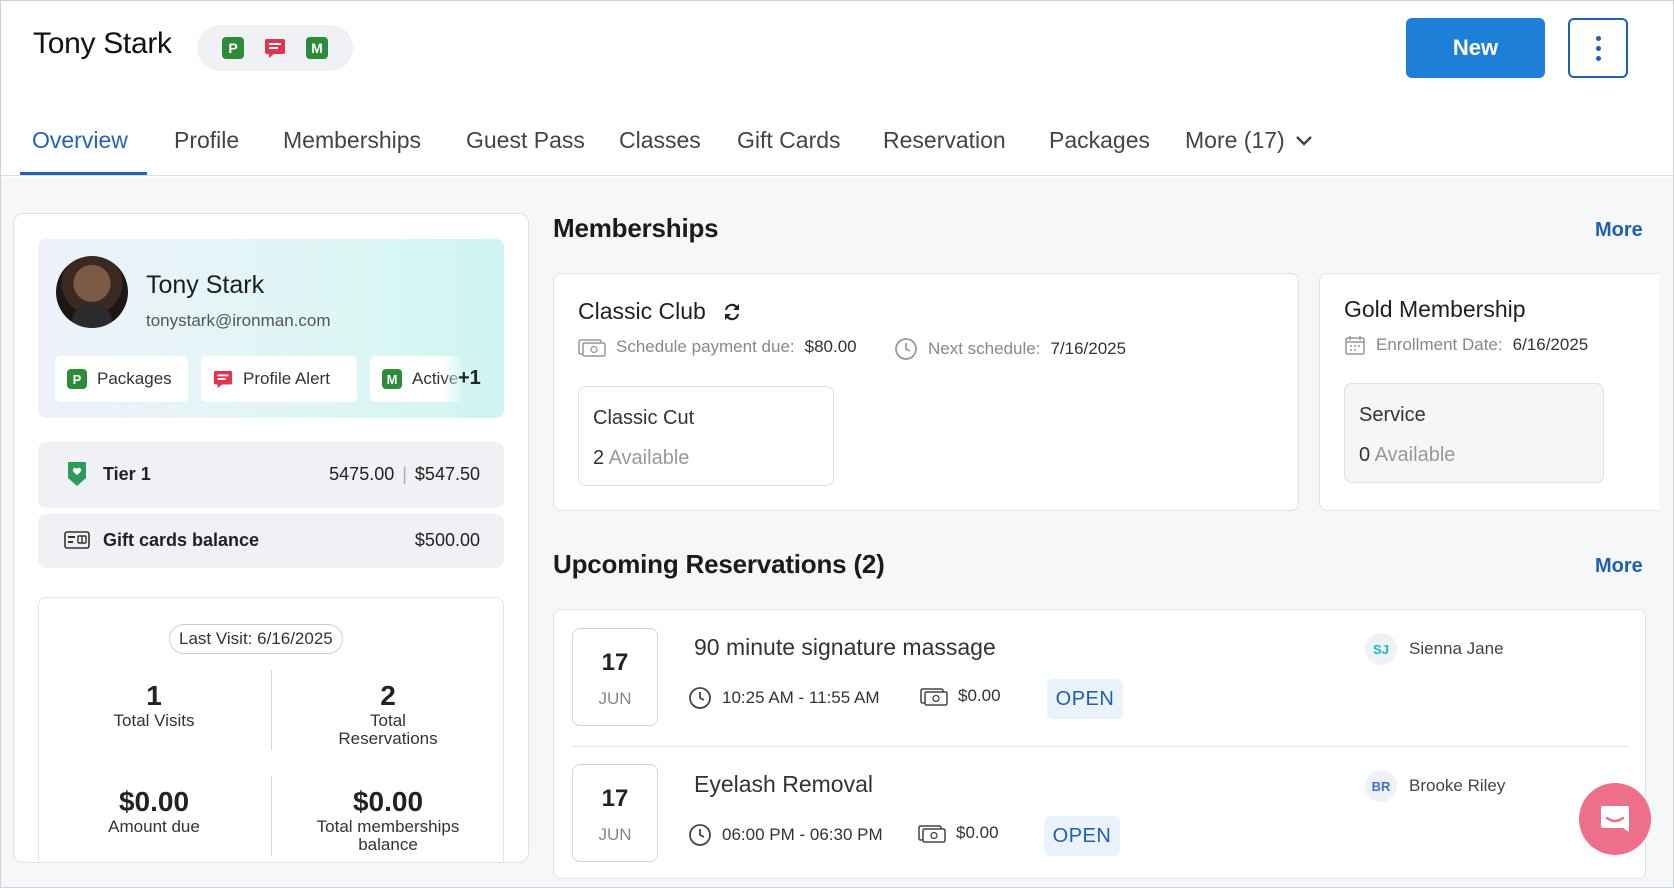  Describe the element at coordinates (286, 378) in the screenshot. I see `chip-label: Profile Alert` at that location.